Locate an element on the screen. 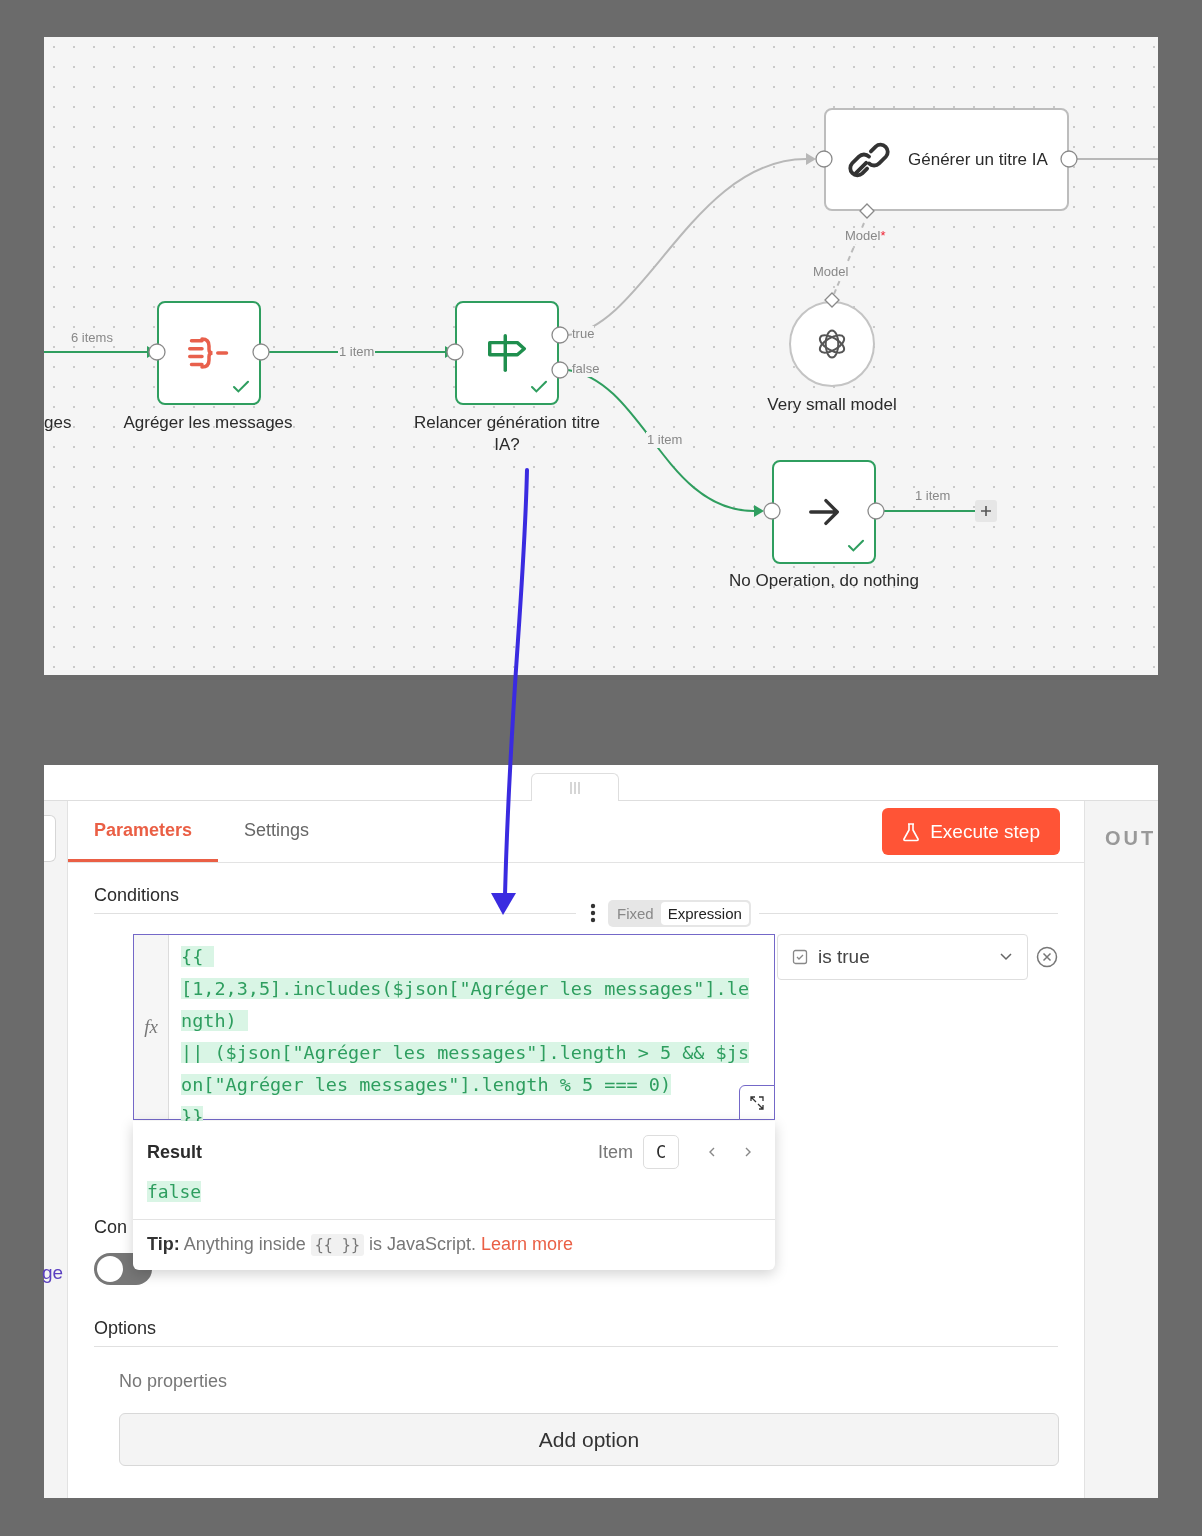 This screenshot has height=1536, width=1202. tab: Parameters is located at coordinates (143, 831).